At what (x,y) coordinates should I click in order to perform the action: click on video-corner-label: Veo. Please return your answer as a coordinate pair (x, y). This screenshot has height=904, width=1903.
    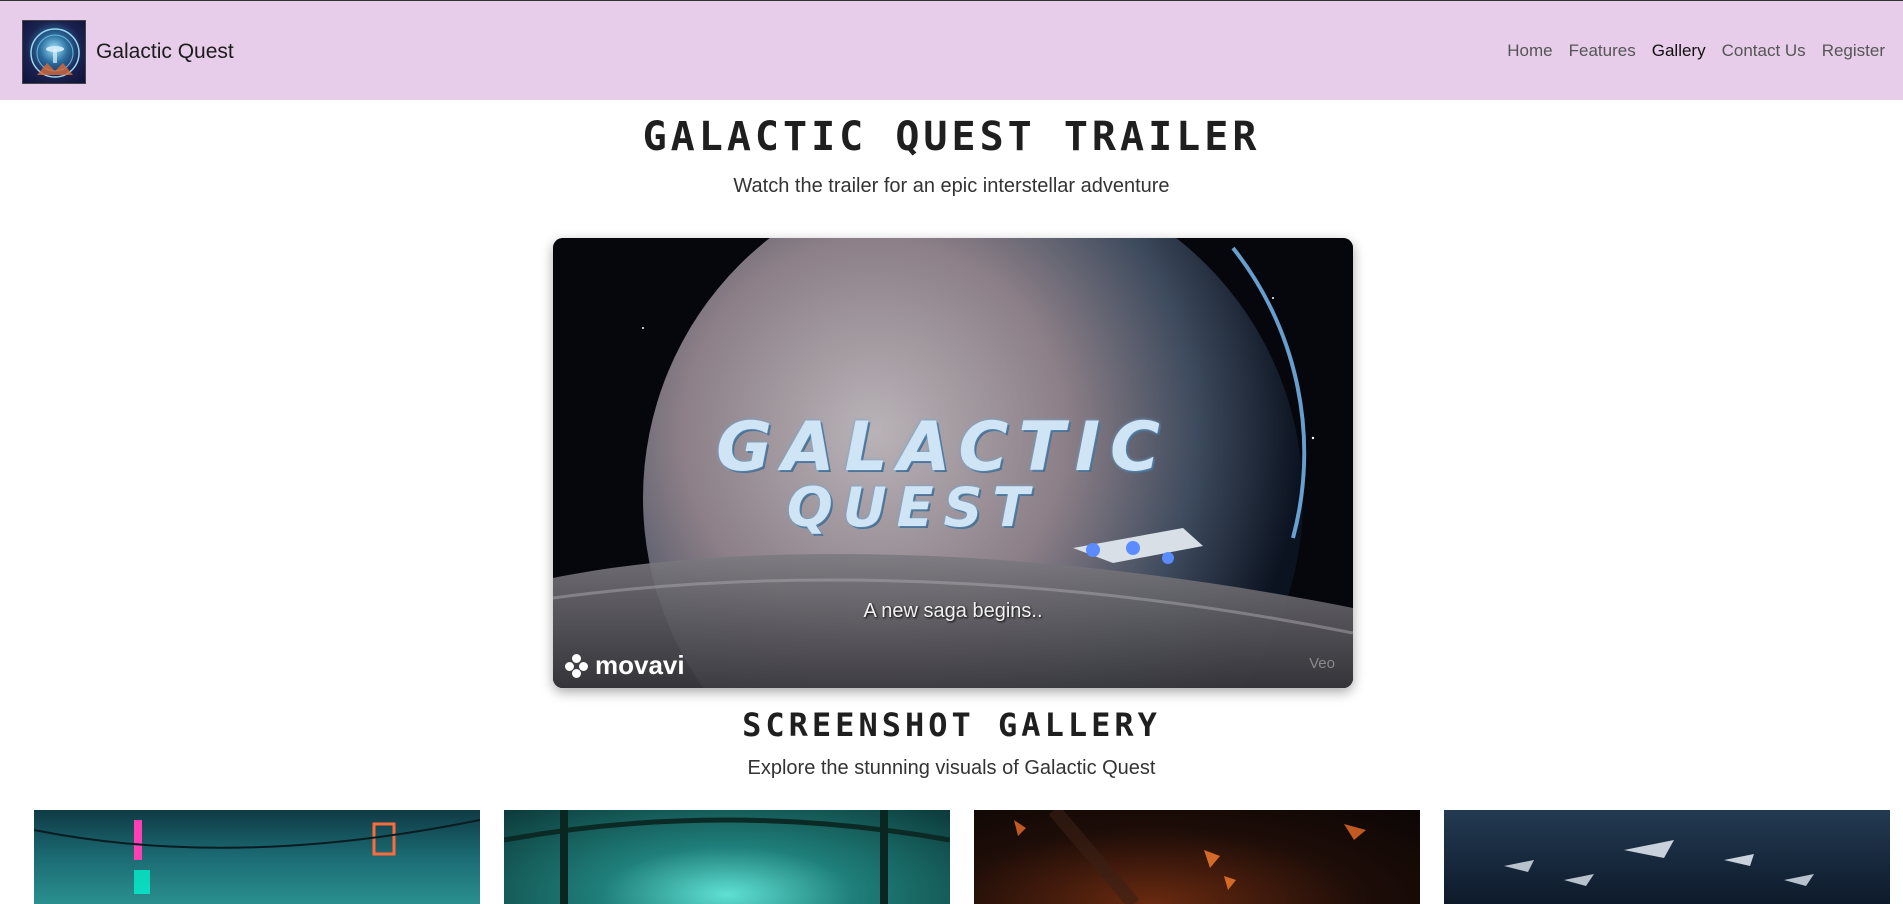
    Looking at the image, I should click on (1322, 663).